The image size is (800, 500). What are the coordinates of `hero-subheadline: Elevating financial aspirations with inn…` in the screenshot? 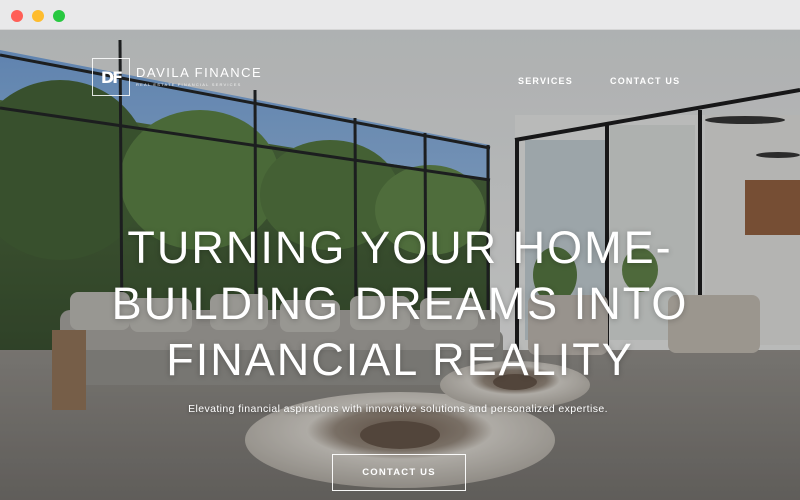 It's located at (398, 409).